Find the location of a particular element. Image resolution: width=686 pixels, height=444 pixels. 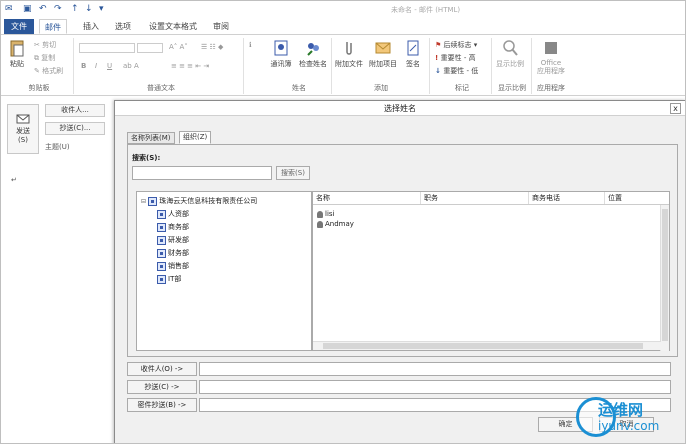

zoom-label: 显示比例 is located at coordinates (510, 64).